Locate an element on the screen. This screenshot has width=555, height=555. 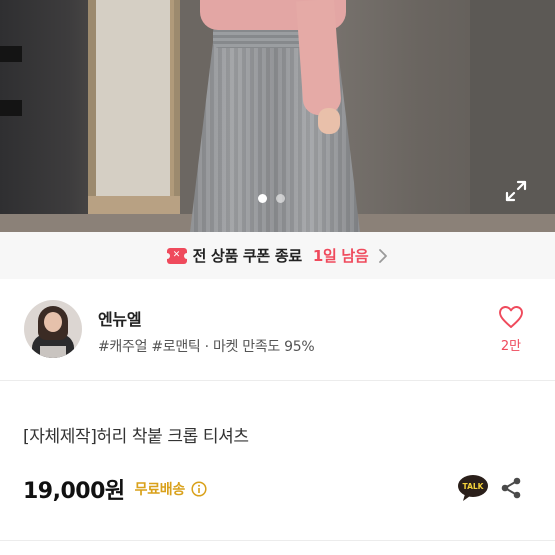
chevron-right-icon is located at coordinates (383, 255).